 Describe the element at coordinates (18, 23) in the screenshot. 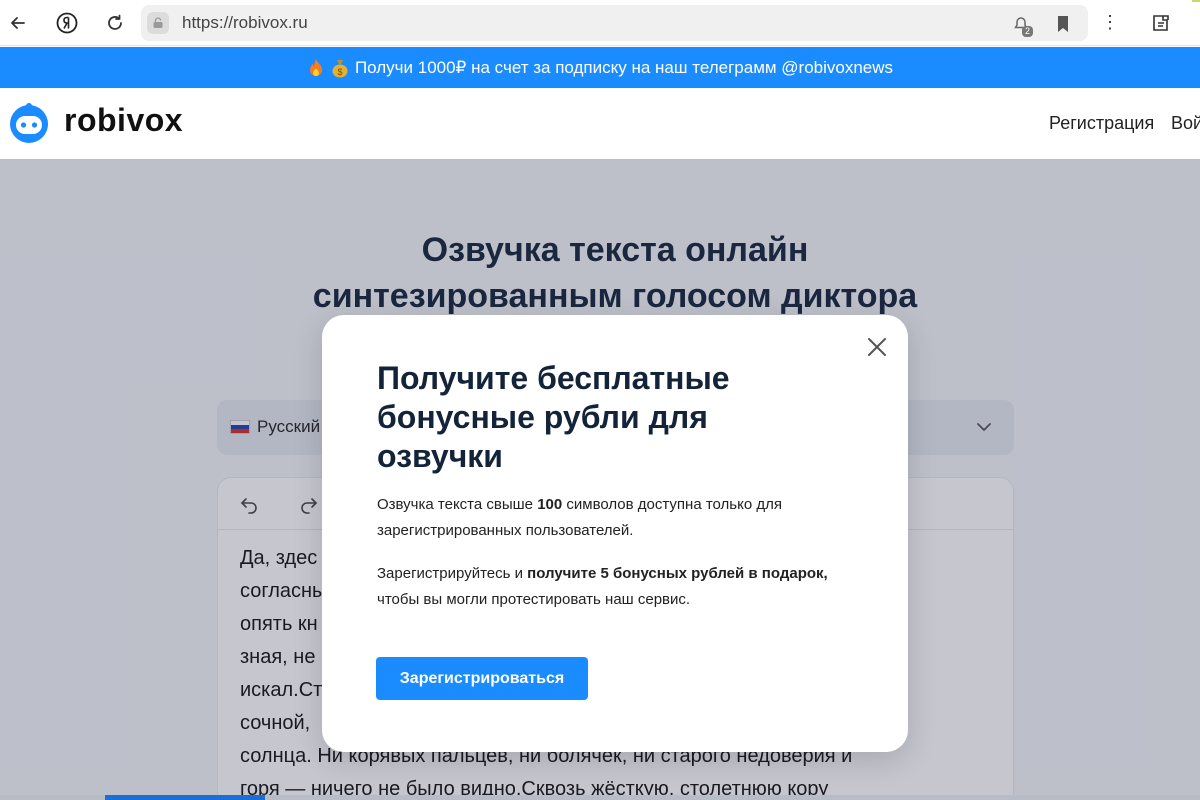

I see `back-arrow-icon` at that location.